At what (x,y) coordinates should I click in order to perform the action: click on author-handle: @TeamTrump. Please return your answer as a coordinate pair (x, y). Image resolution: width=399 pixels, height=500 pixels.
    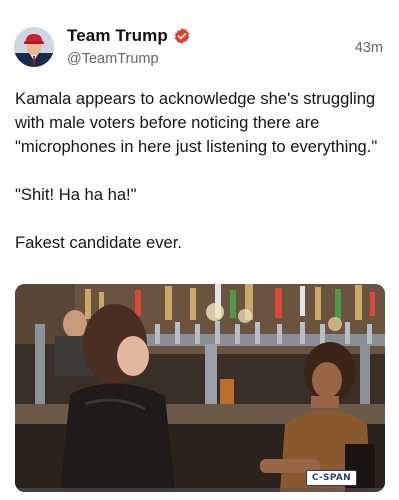
    Looking at the image, I should click on (113, 59).